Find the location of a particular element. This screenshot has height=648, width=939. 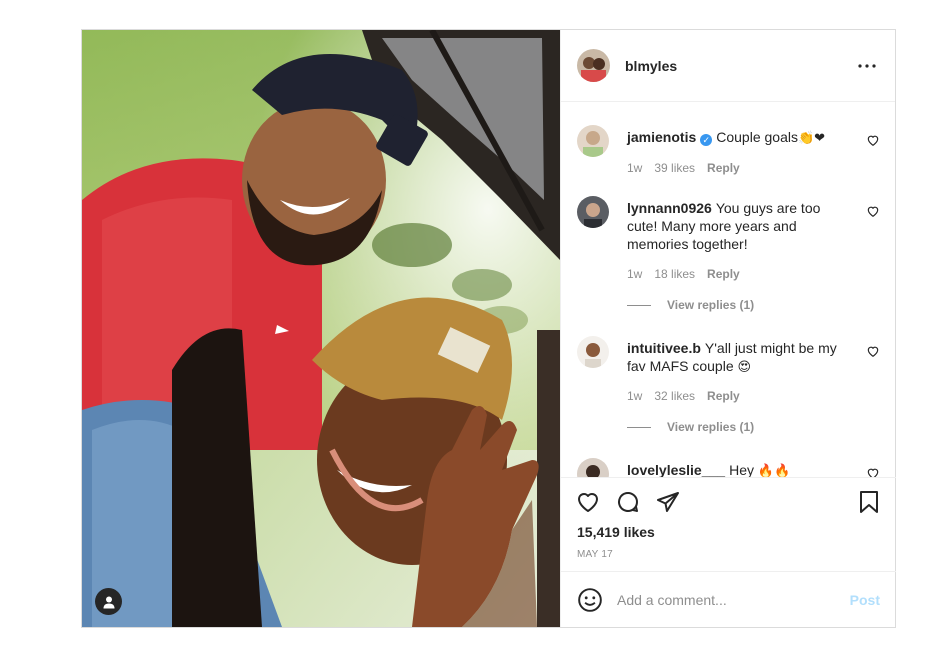

comment-likes: 18 likes is located at coordinates (674, 274).